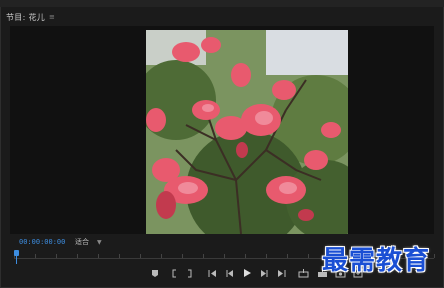 Image resolution: width=444 pixels, height=288 pixels. I want to click on panel-header: 节目: 花儿 ≡, so click(30, 17).